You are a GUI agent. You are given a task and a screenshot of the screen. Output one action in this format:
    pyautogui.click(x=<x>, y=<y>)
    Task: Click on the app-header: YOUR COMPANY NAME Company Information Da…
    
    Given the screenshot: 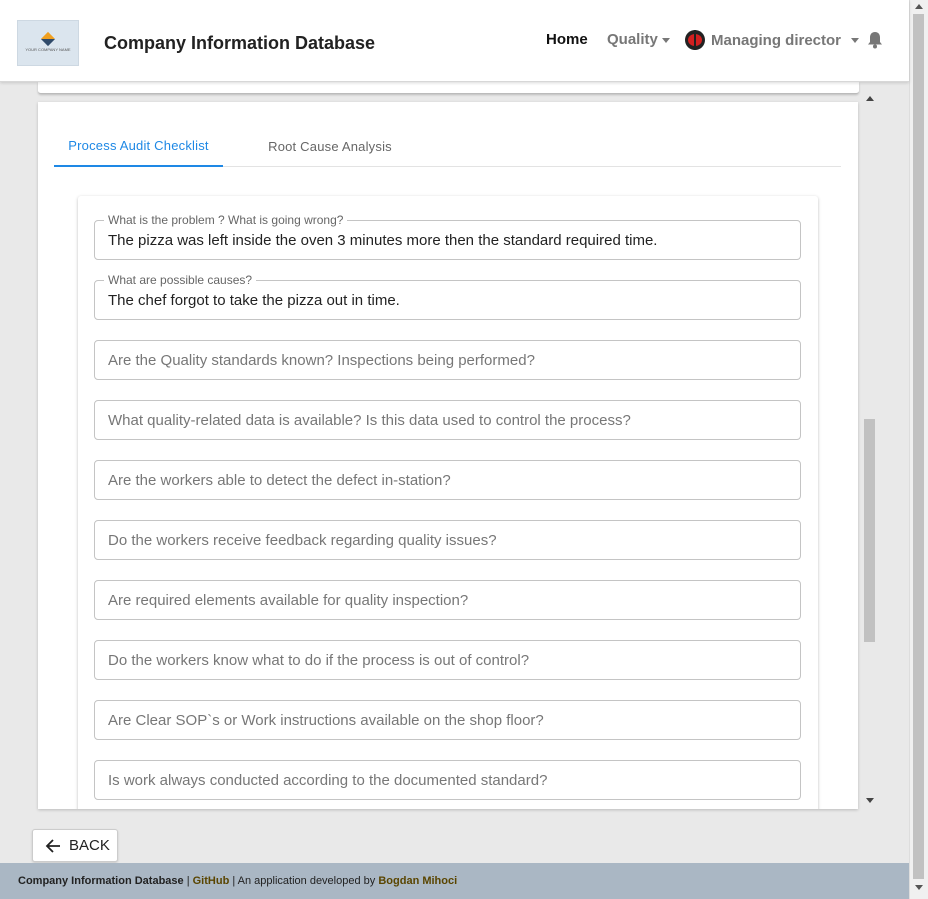 What is the action you would take?
    pyautogui.click(x=454, y=41)
    